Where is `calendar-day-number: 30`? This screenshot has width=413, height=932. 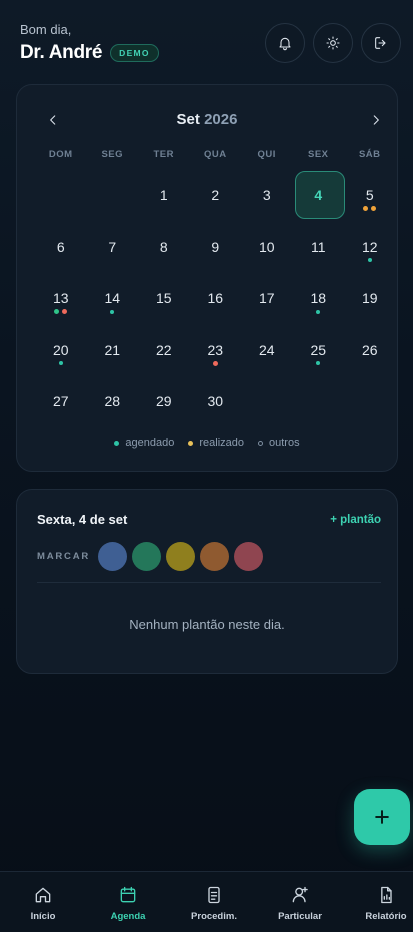 calendar-day-number: 30 is located at coordinates (215, 401).